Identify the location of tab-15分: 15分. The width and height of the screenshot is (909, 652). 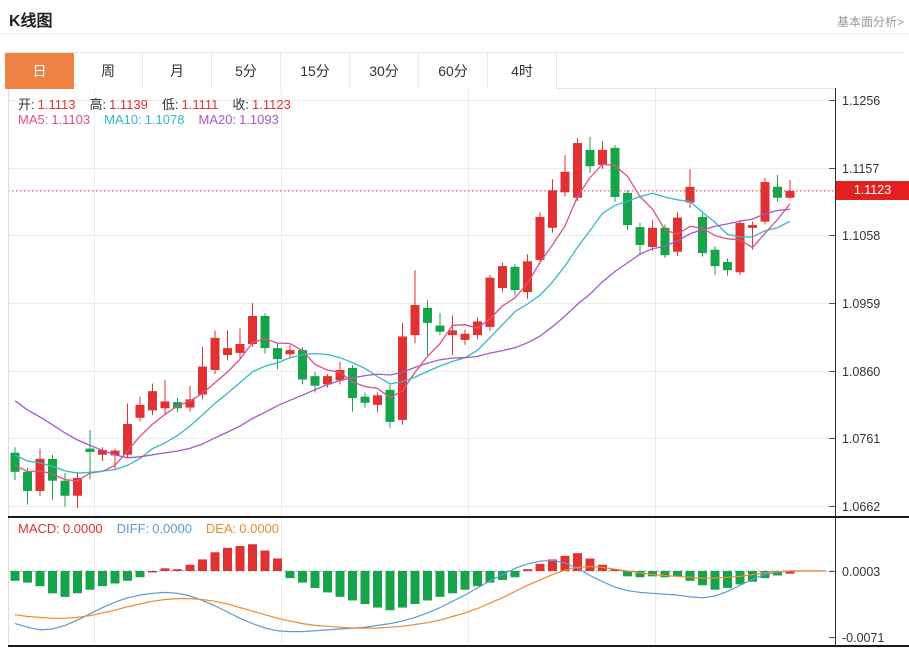
(315, 71).